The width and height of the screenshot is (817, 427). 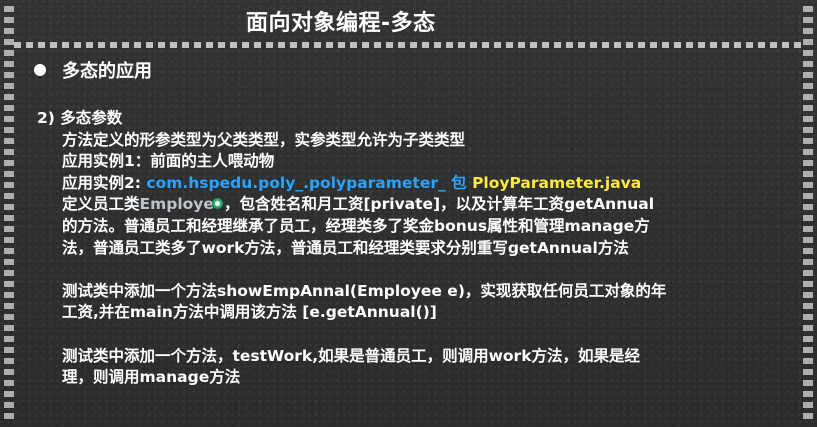 What do you see at coordinates (168, 161) in the screenshot?
I see `example-1: 应用实例1：前面的主人喂动物` at bounding box center [168, 161].